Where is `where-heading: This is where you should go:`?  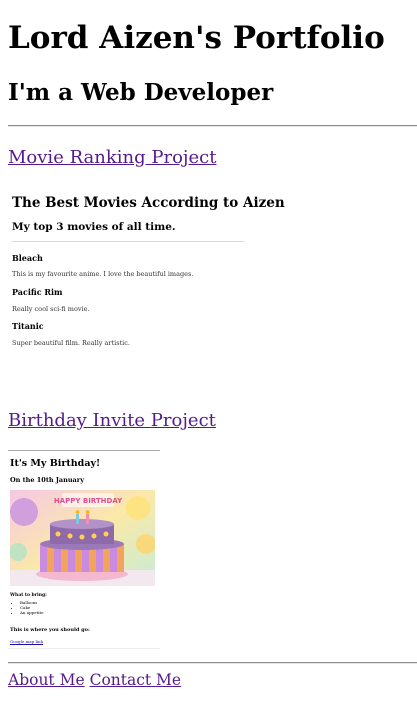
where-heading: This is where you should go: is located at coordinates (50, 630).